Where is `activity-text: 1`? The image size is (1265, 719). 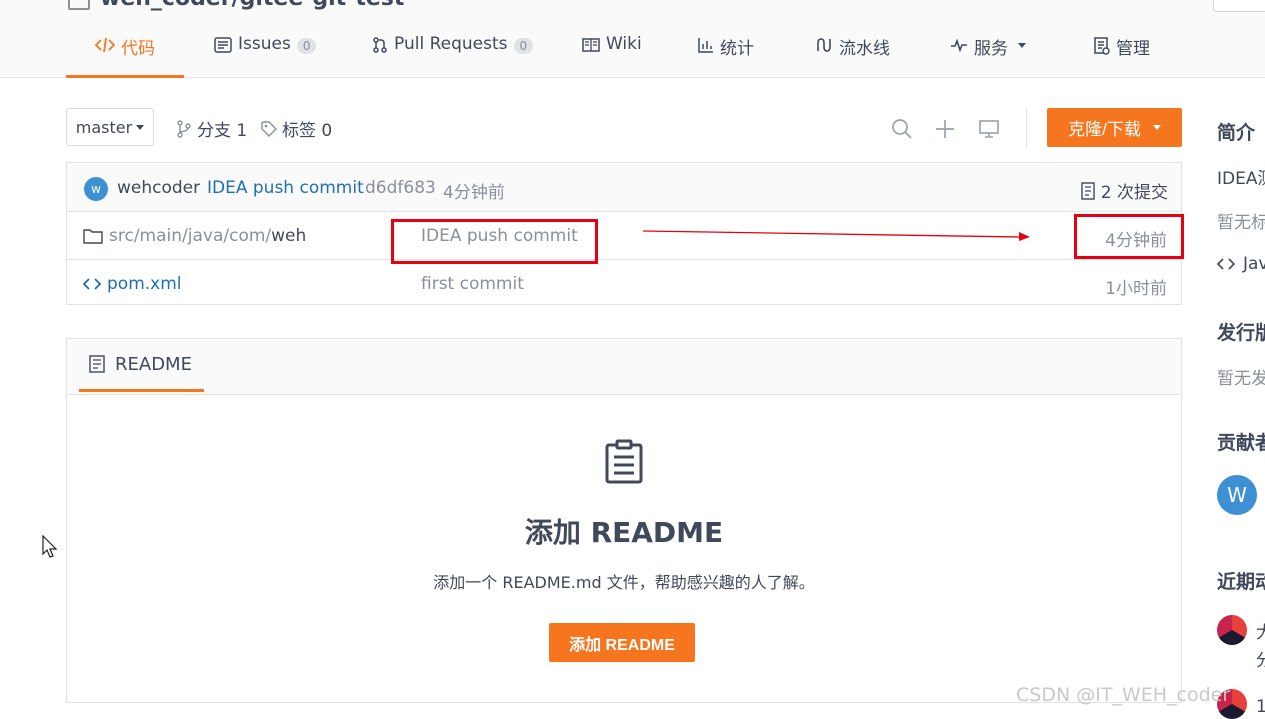
activity-text: 1 is located at coordinates (1260, 707).